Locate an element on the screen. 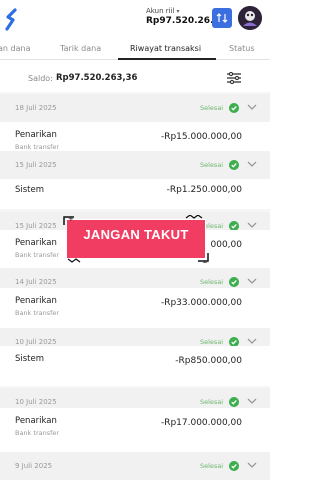 The height and width of the screenshot is (480, 320). exchange-button is located at coordinates (222, 18).